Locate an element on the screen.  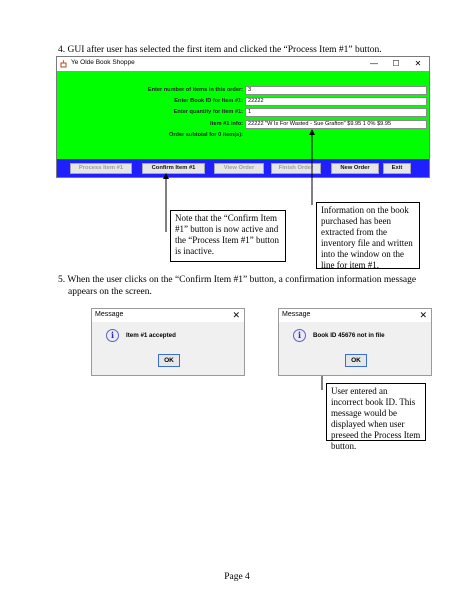
annotation-arrows is located at coordinates (244, 259).